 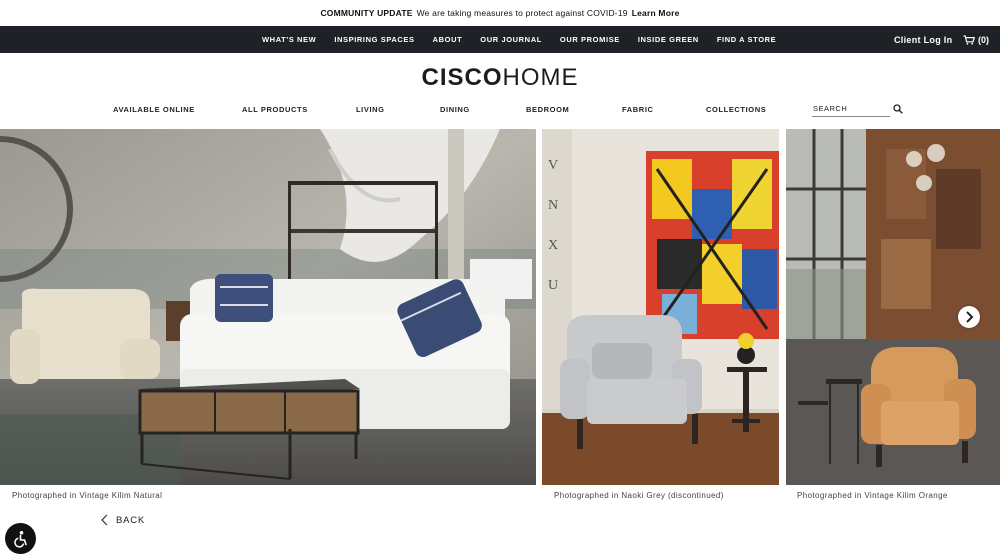 What do you see at coordinates (590, 39) in the screenshot?
I see `top-nav-our-promise: OUR PROMISE` at bounding box center [590, 39].